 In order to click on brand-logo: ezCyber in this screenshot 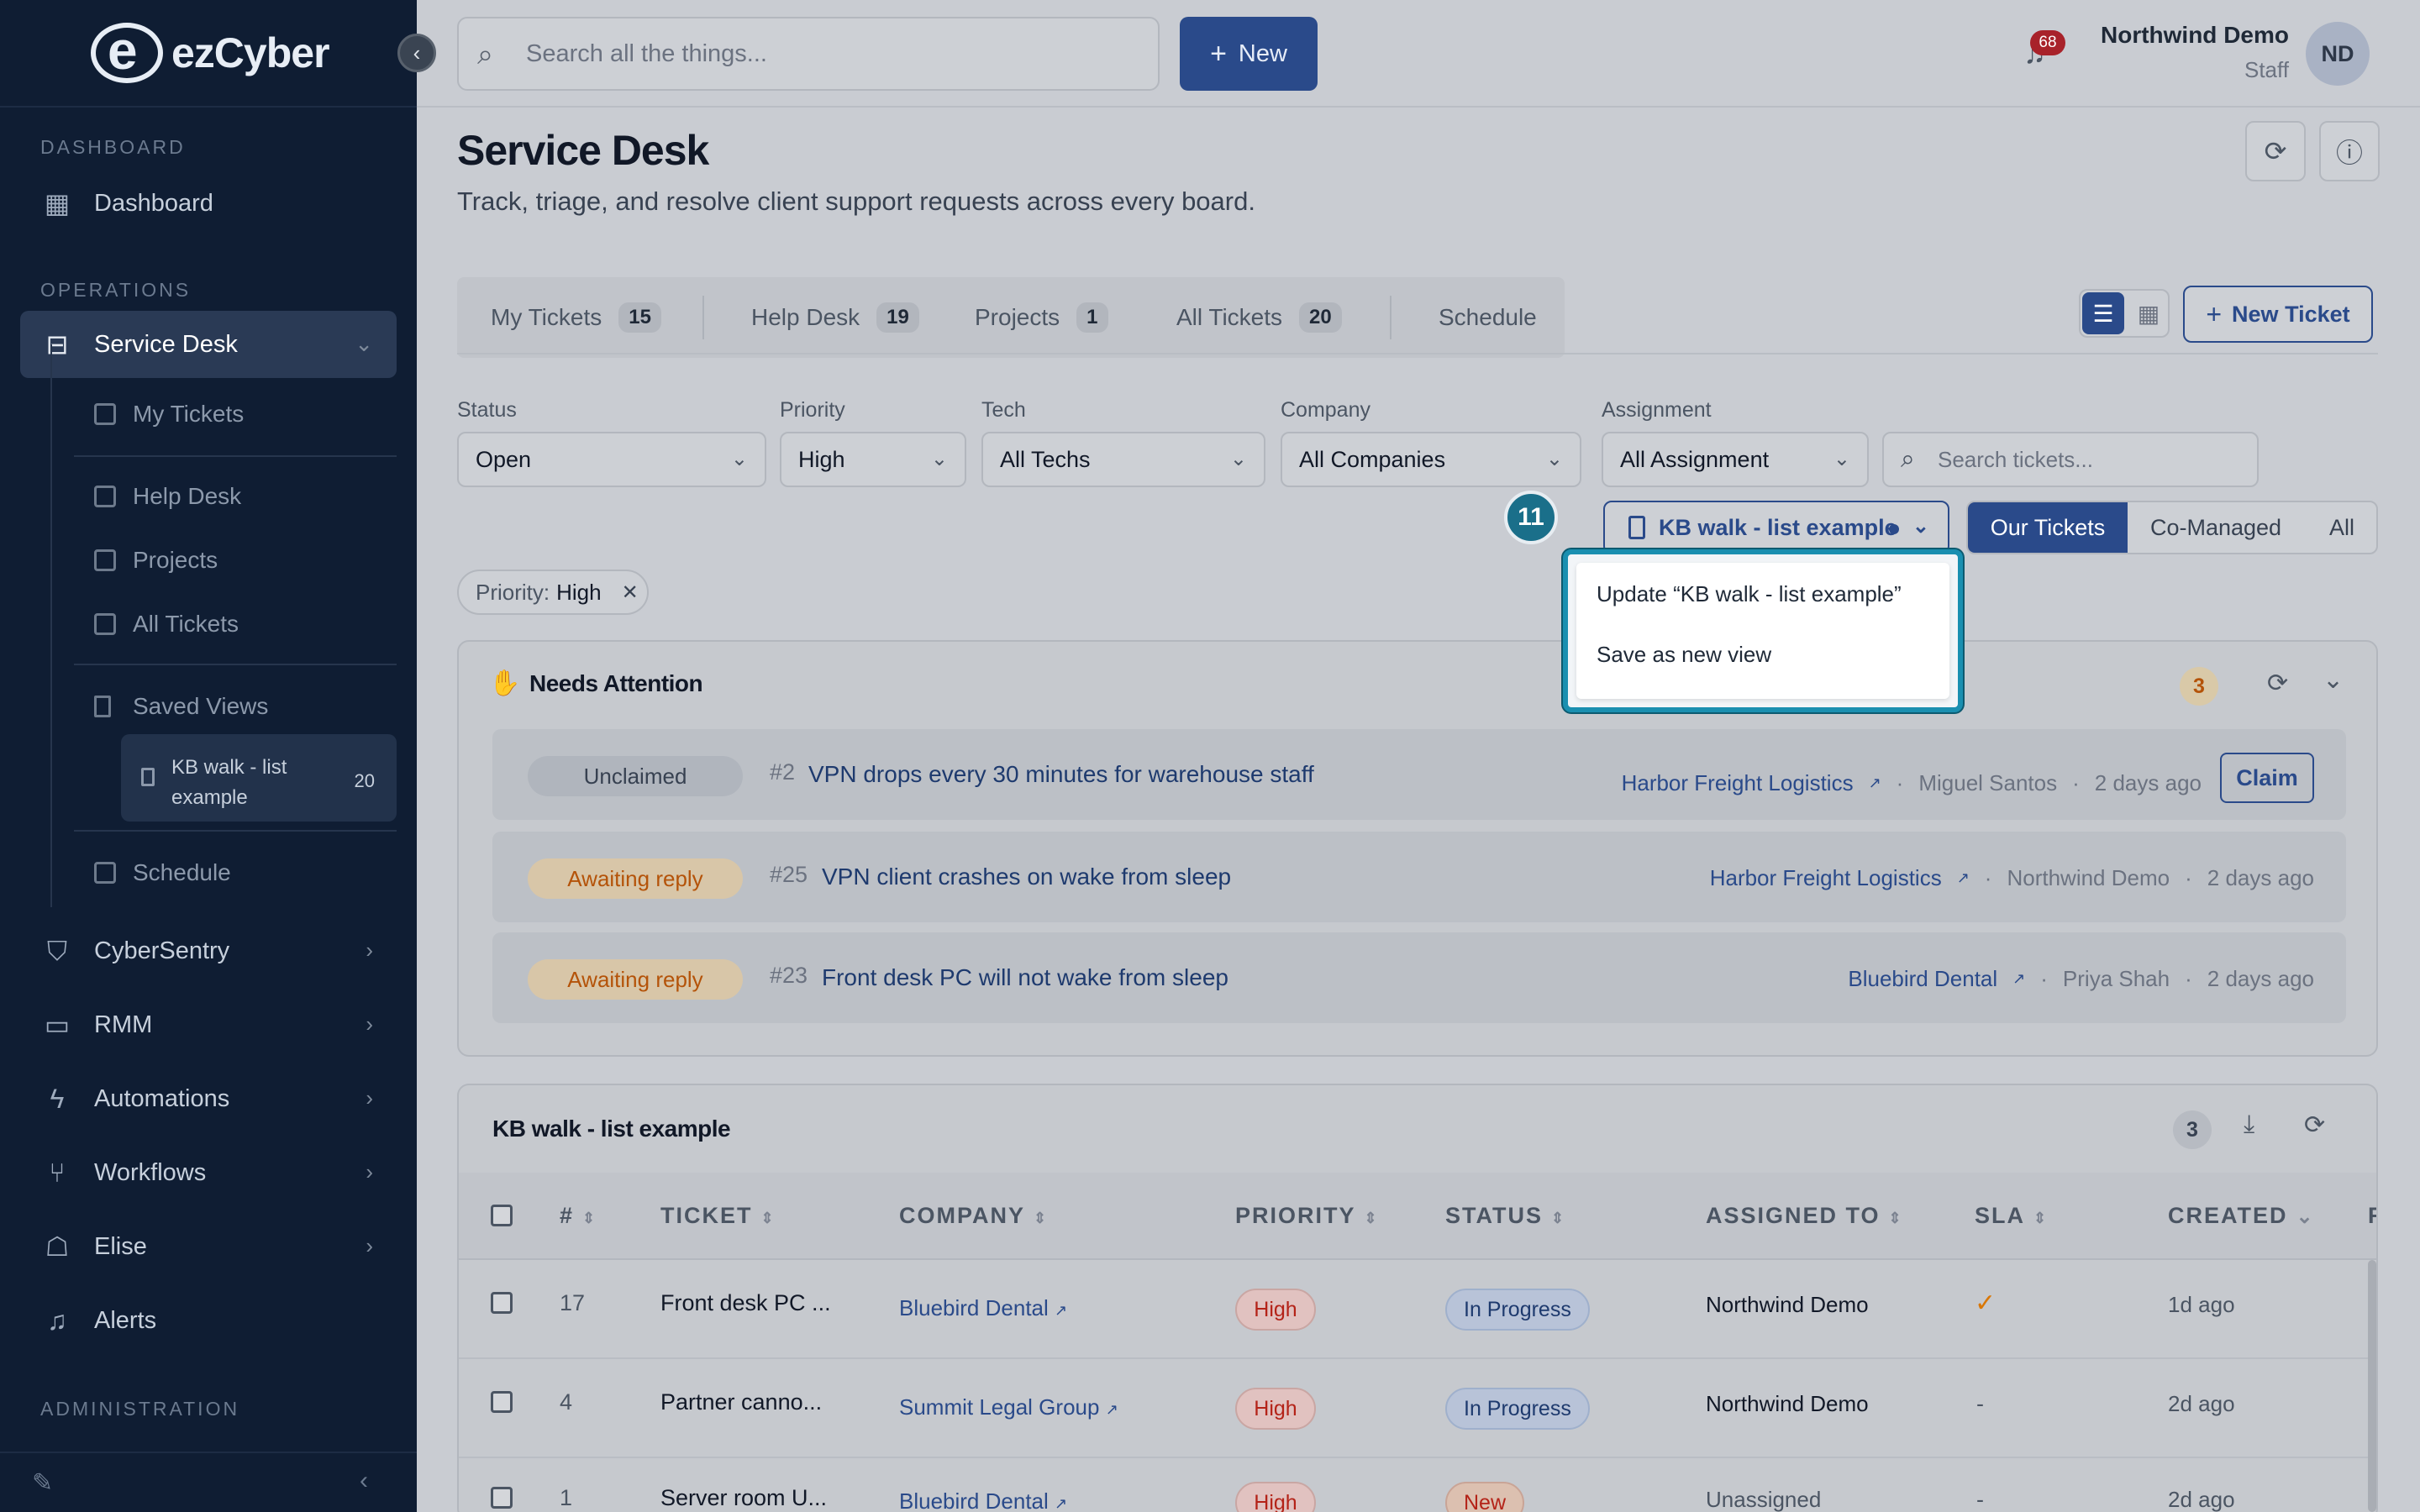, I will do `click(208, 54)`.